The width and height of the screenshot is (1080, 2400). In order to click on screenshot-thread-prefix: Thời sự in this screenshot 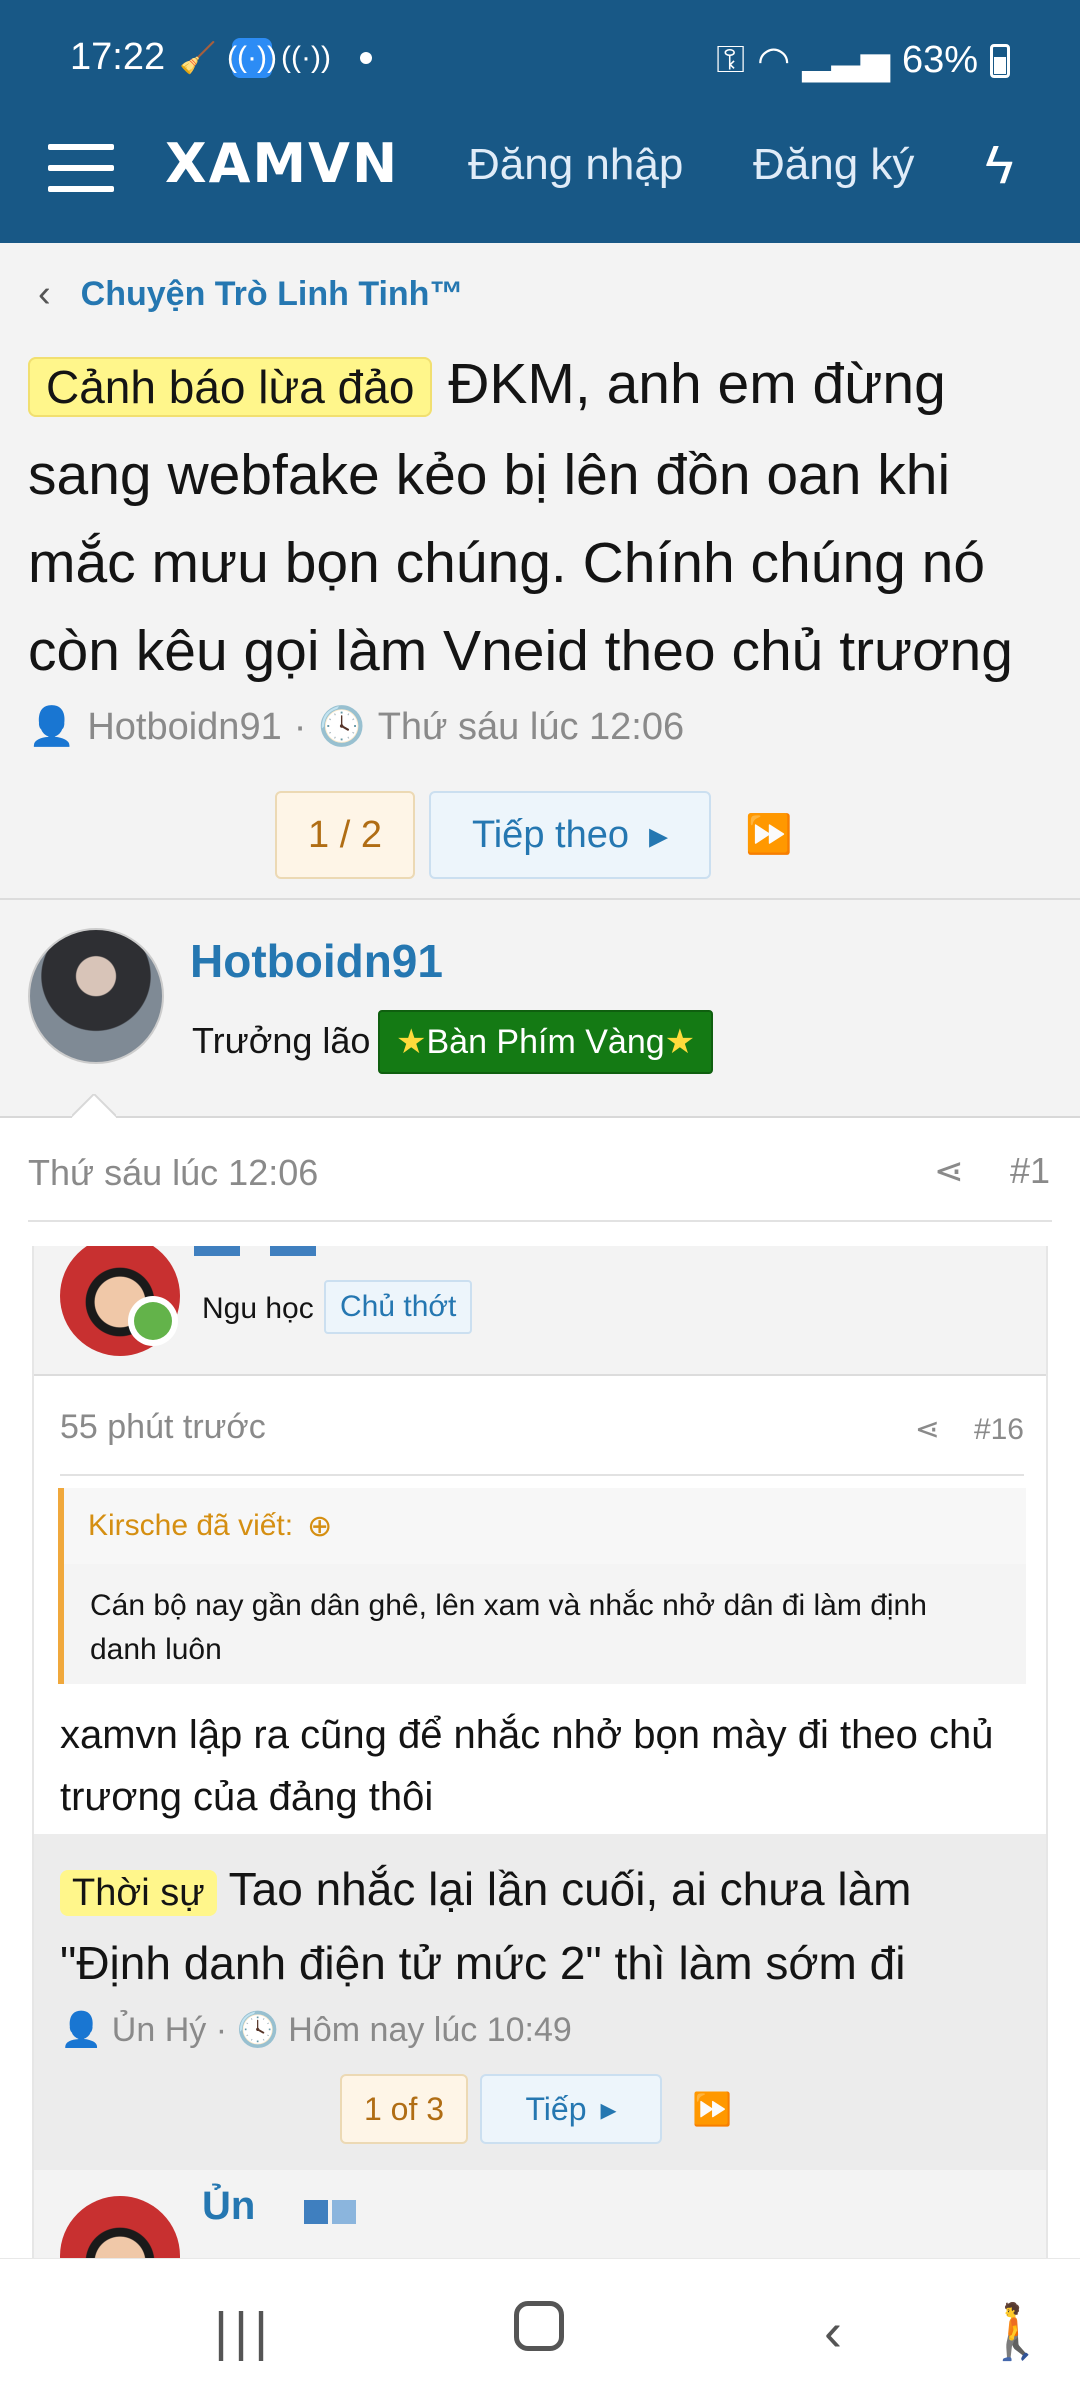, I will do `click(138, 1893)`.